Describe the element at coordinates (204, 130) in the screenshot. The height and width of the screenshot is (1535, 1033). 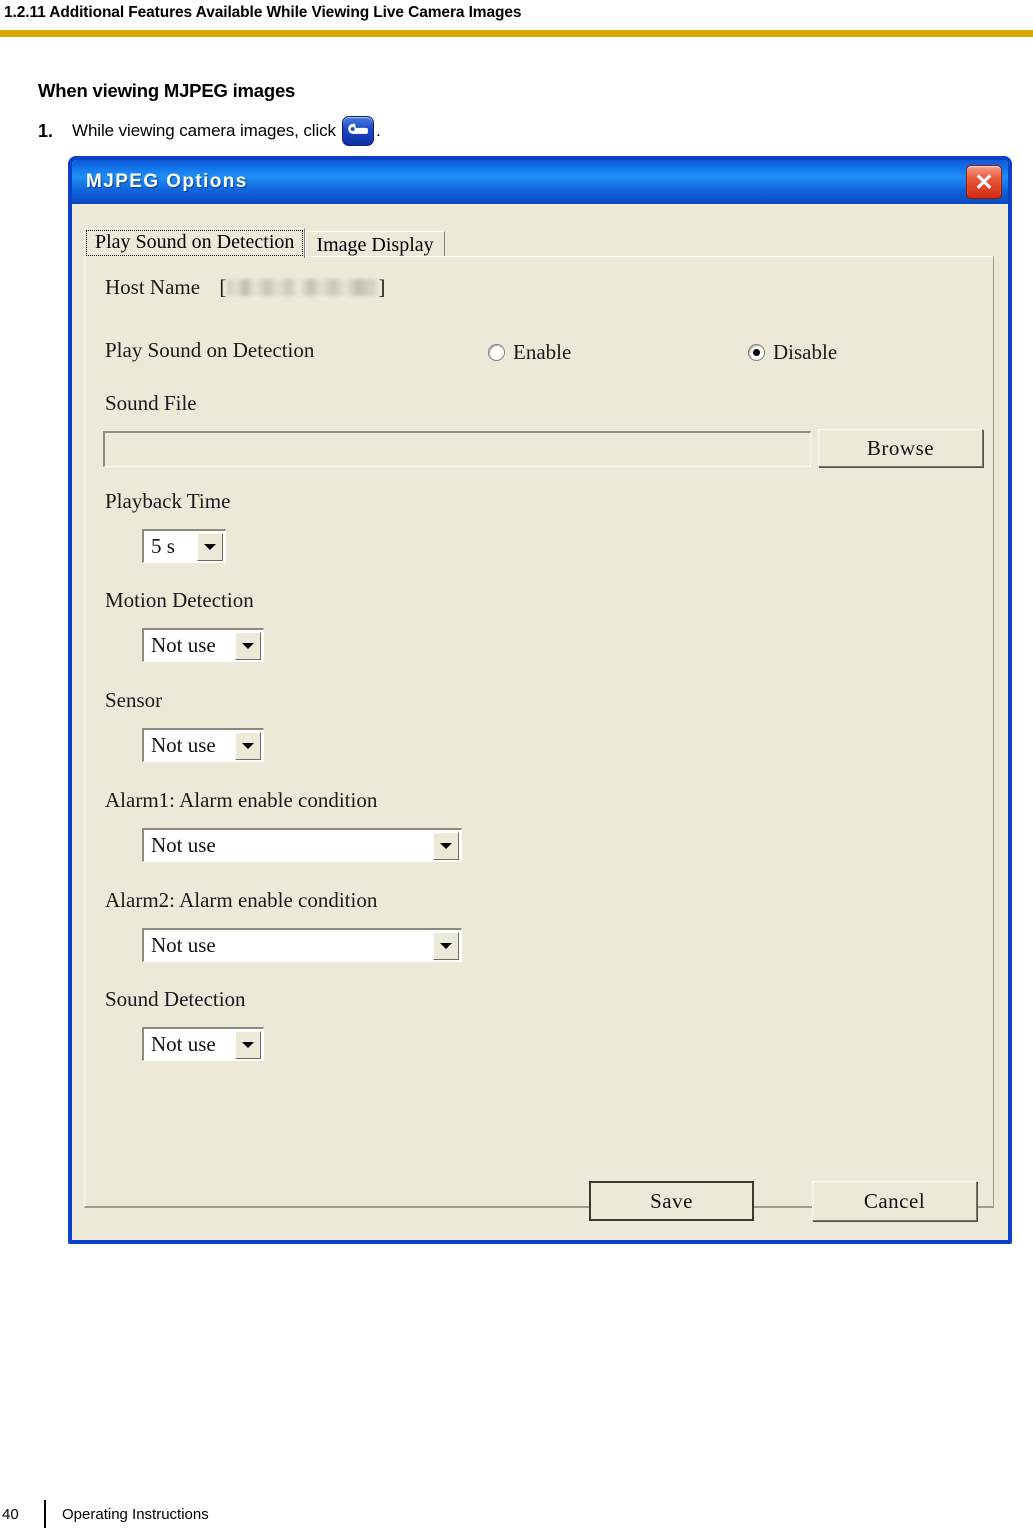
I see `step-text: While viewing camera images, click` at that location.